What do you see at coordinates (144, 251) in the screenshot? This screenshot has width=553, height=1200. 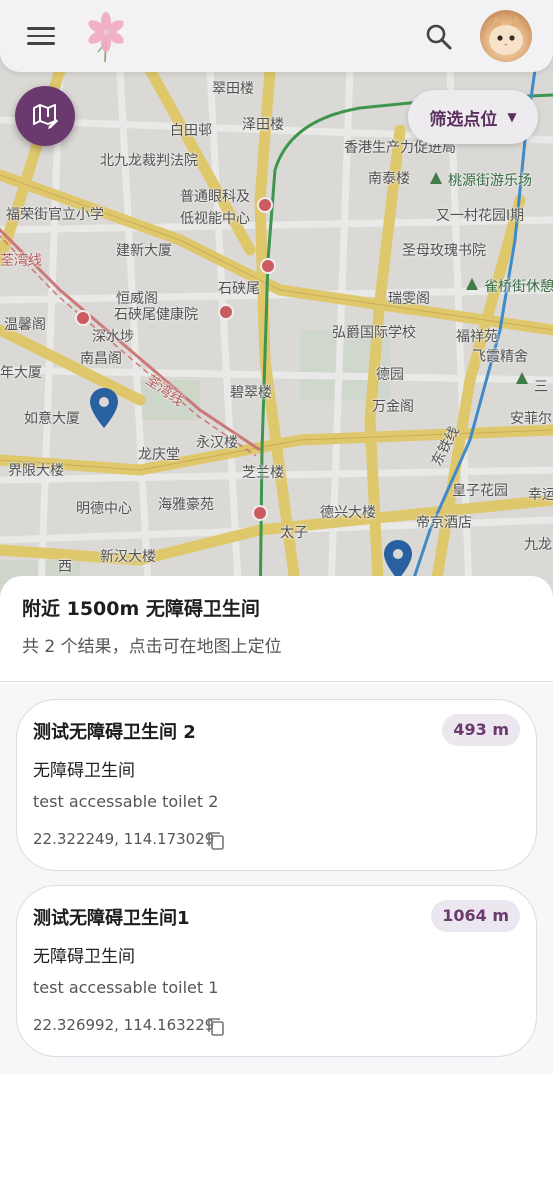 I see `map-label: 建新大厦` at bounding box center [144, 251].